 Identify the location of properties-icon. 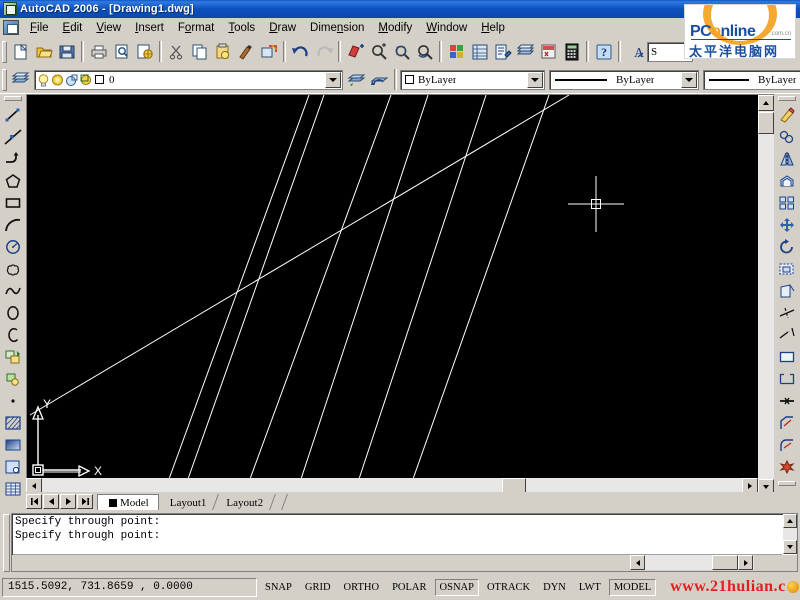
(456, 52).